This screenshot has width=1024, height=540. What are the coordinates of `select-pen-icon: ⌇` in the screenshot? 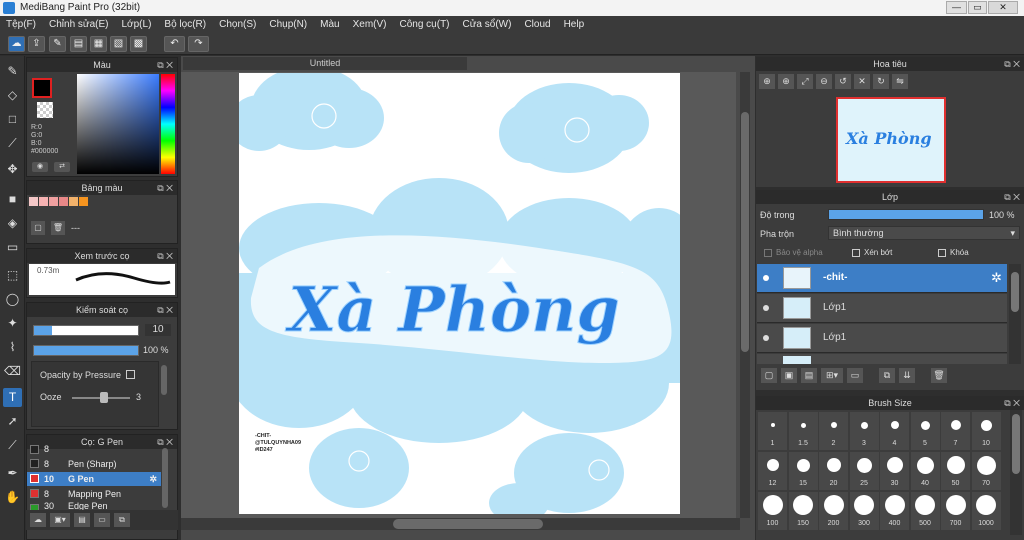 It's located at (12, 347).